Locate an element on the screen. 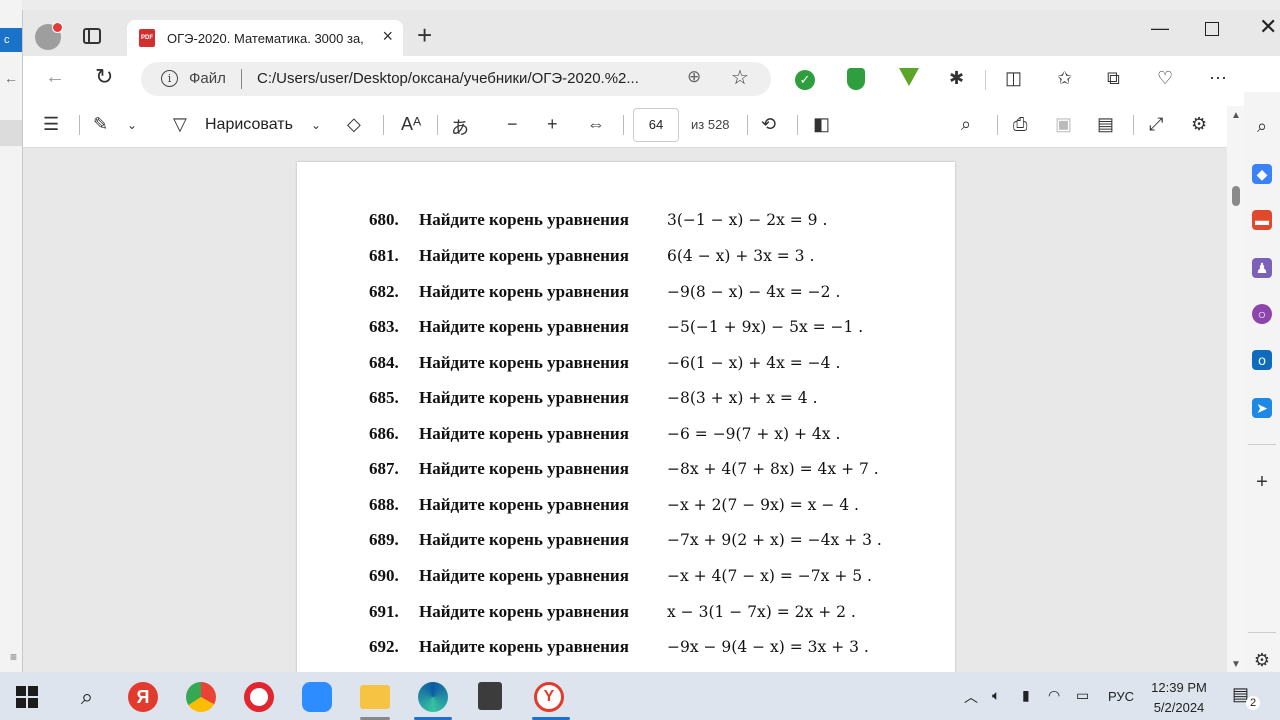 The width and height of the screenshot is (1280, 720). new-tab-icon: + is located at coordinates (424, 35).